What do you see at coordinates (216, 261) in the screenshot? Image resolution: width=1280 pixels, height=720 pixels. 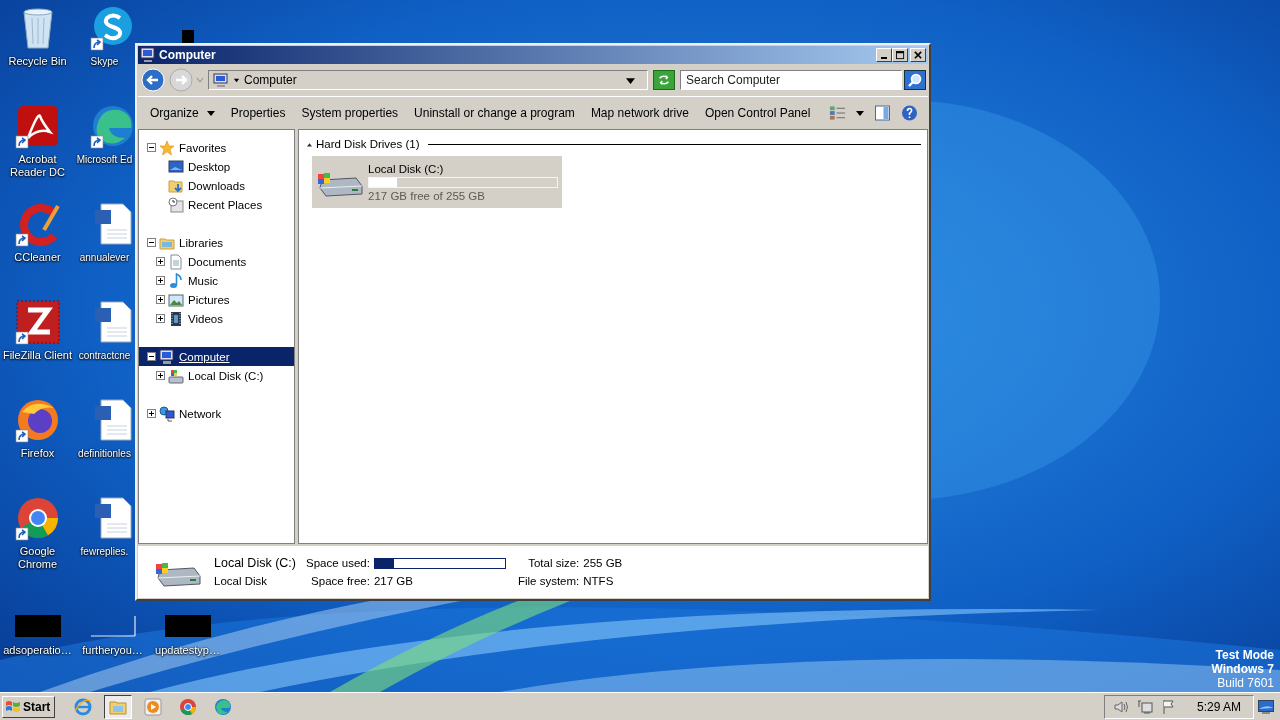 I see `tree-item: Documents` at bounding box center [216, 261].